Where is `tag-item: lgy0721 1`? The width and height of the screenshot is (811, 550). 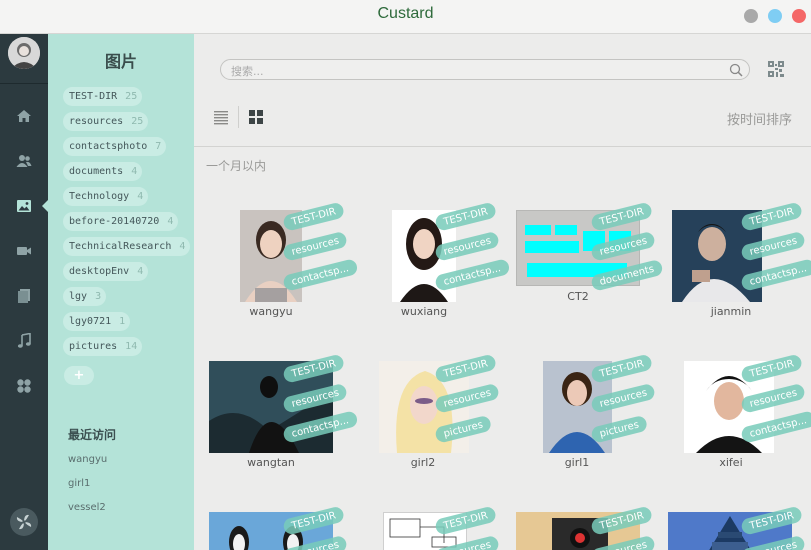
tag-item: lgy0721 1 is located at coordinates (97, 321).